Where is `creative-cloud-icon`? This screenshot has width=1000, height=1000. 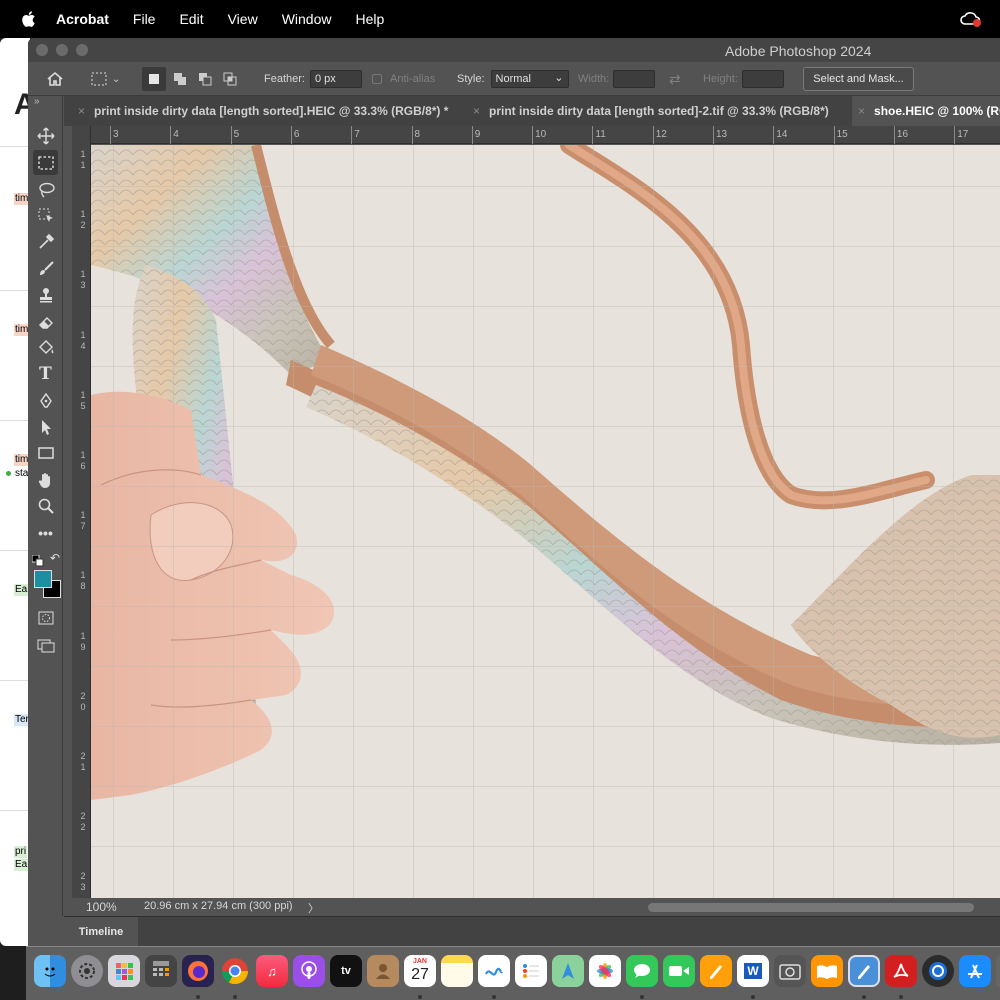
creative-cloud-icon is located at coordinates (971, 19).